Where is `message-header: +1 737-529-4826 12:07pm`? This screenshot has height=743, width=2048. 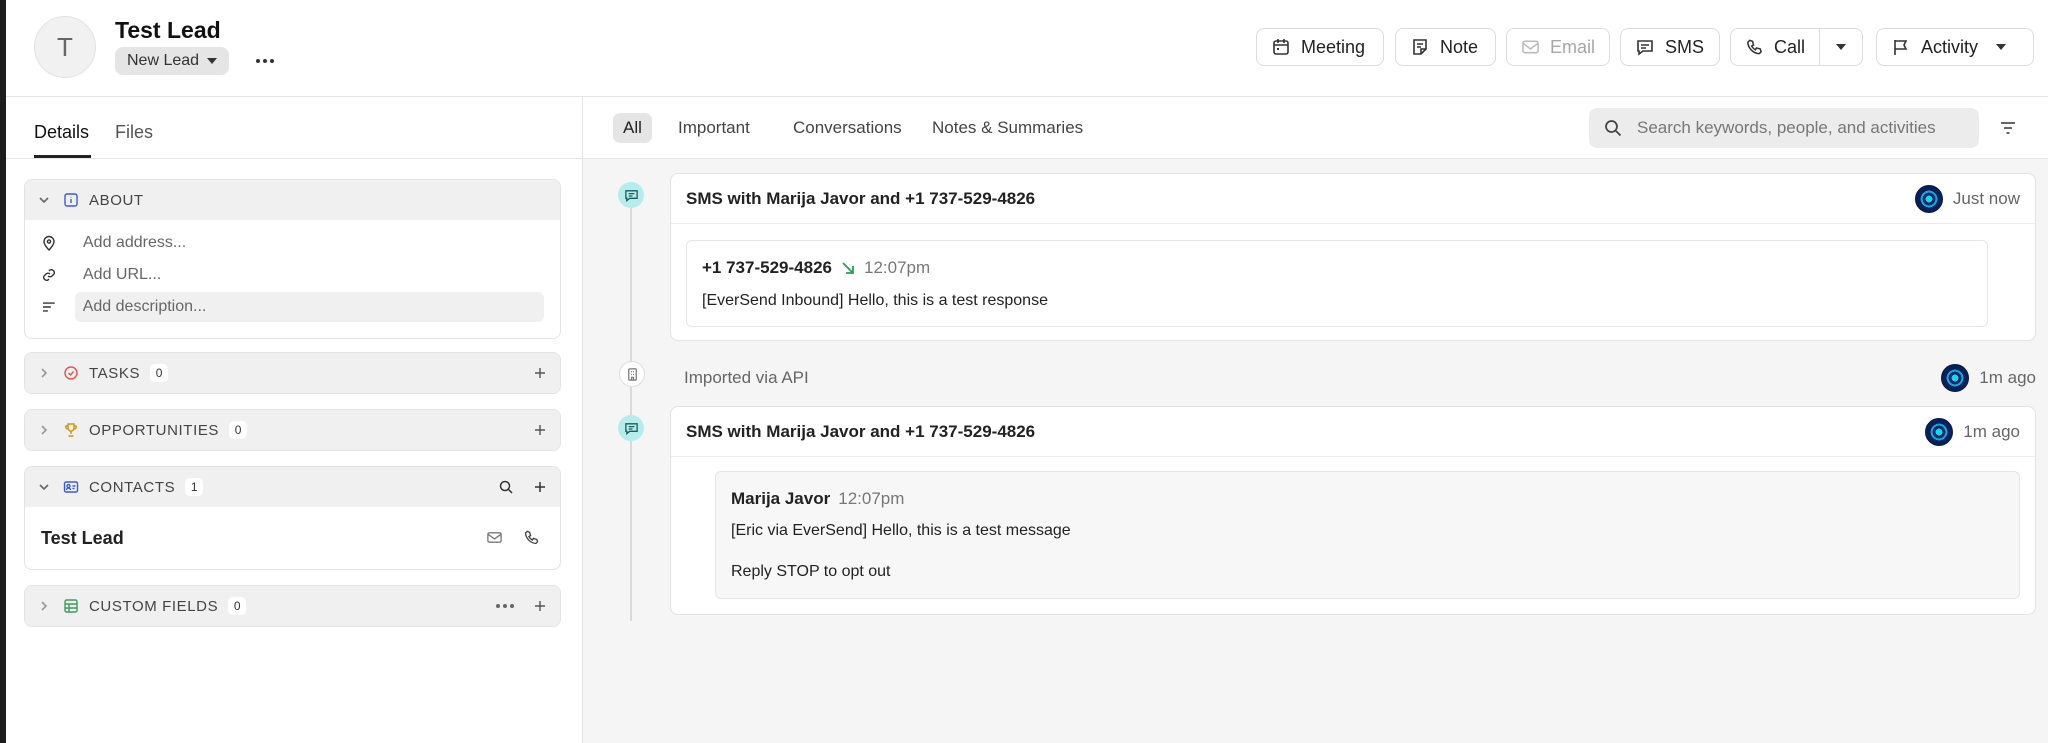
message-header: +1 737-529-4826 12:07pm is located at coordinates (816, 268).